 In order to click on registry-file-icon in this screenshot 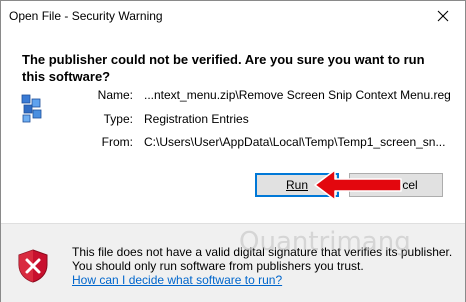, I will do `click(31, 108)`.